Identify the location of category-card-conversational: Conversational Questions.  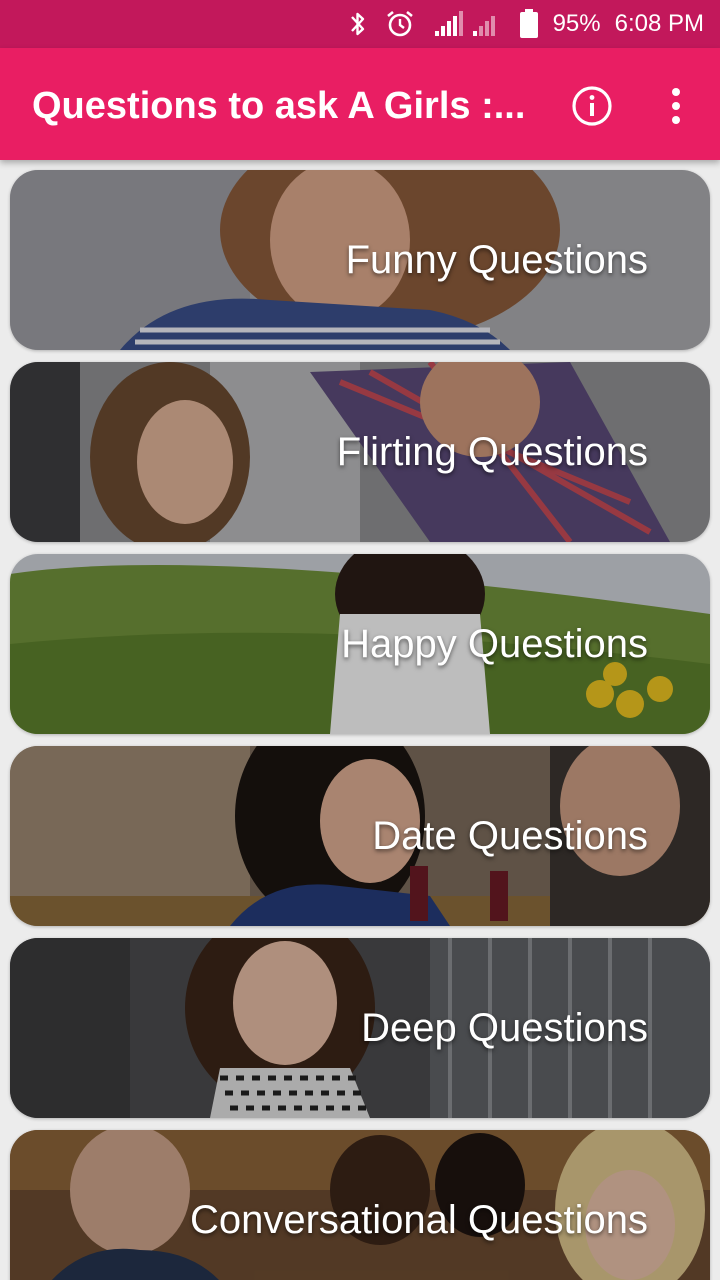
(360, 1205).